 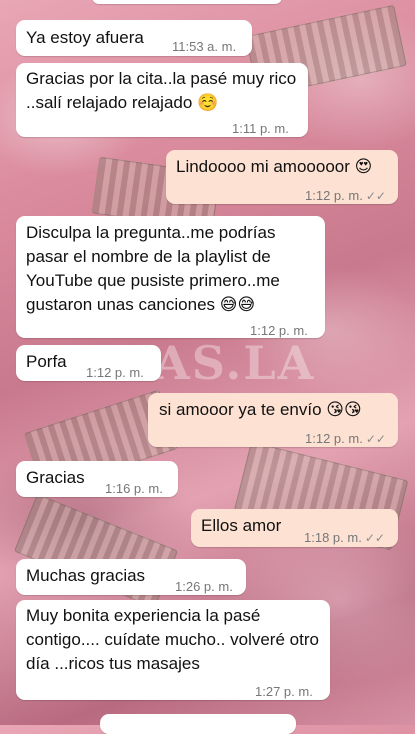 I want to click on kiss-emoji-icon: 😘😘, so click(x=344, y=409).